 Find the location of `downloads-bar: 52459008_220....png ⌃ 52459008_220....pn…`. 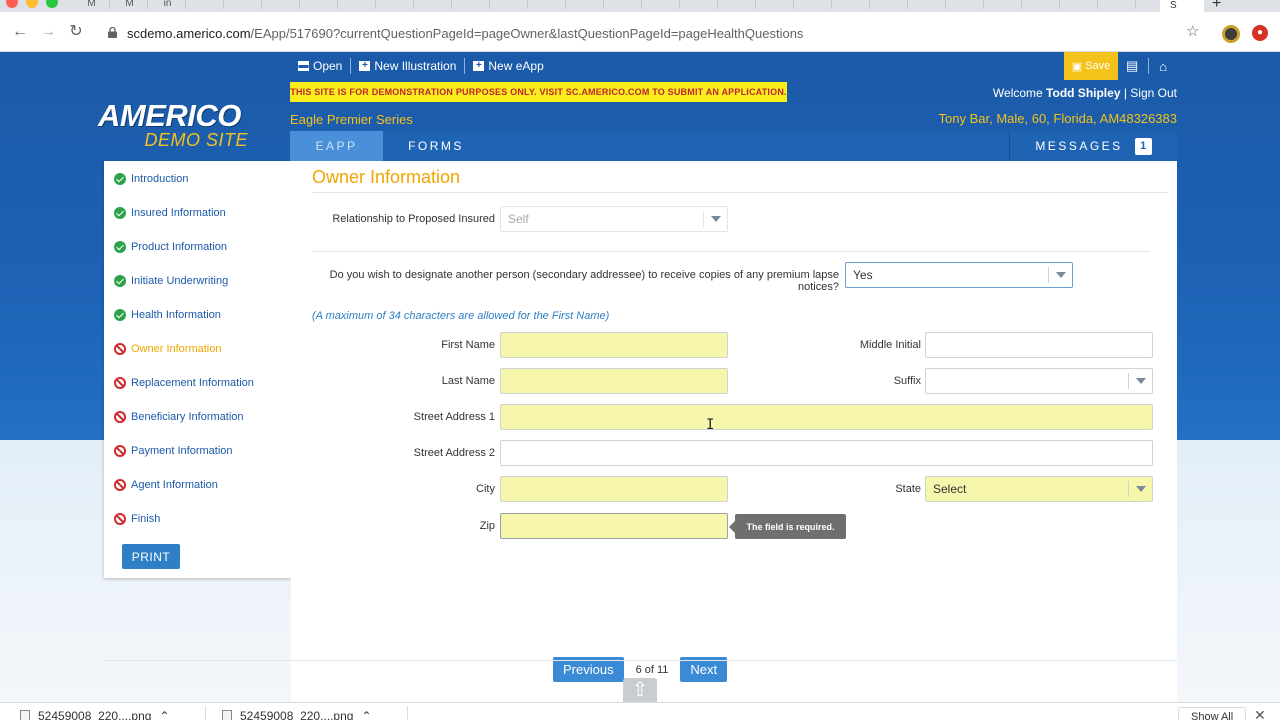

downloads-bar: 52459008_220....png ⌃ 52459008_220....pn… is located at coordinates (640, 711).